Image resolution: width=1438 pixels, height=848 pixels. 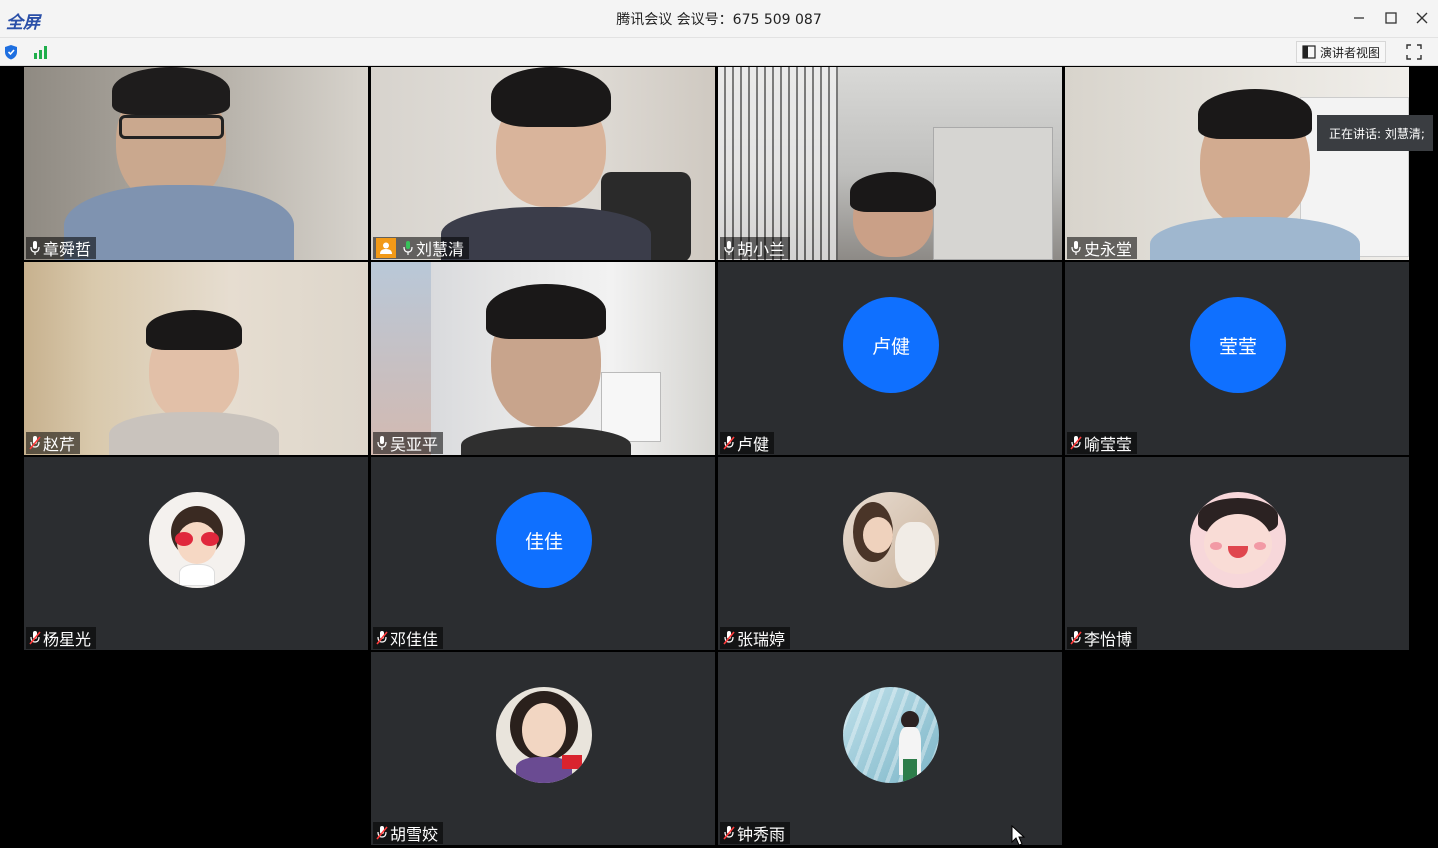 I want to click on participant-tile: 胡雪姣, so click(x=543, y=748).